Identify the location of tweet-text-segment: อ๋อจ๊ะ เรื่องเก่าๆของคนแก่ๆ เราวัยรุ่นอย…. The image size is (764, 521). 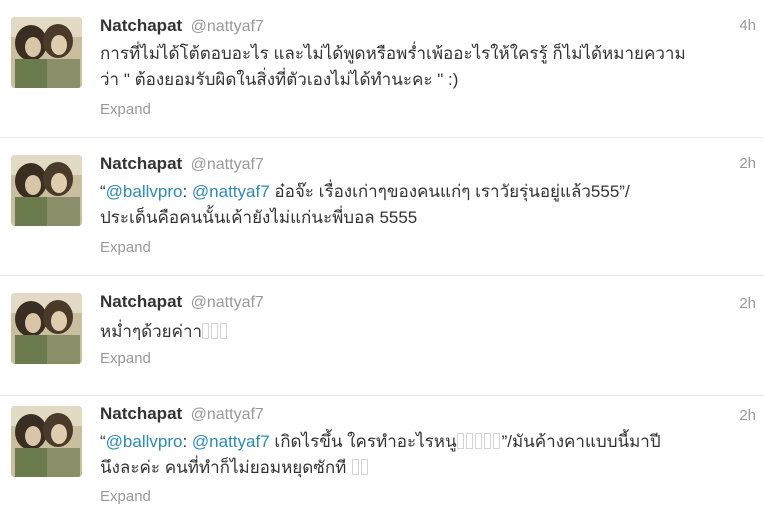
(449, 191).